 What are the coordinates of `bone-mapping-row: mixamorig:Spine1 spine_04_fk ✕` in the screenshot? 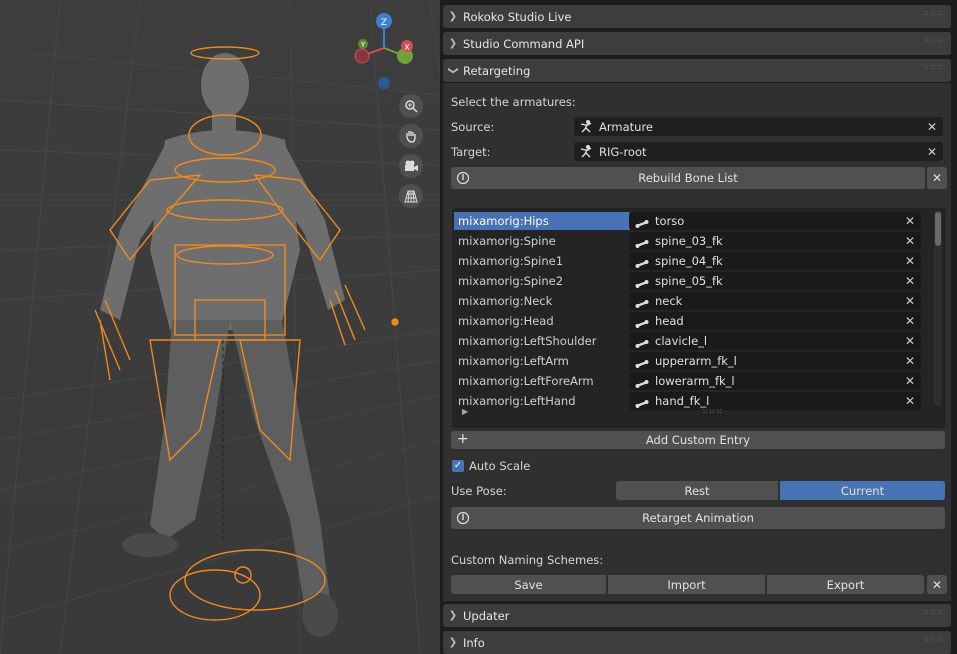 It's located at (694, 262).